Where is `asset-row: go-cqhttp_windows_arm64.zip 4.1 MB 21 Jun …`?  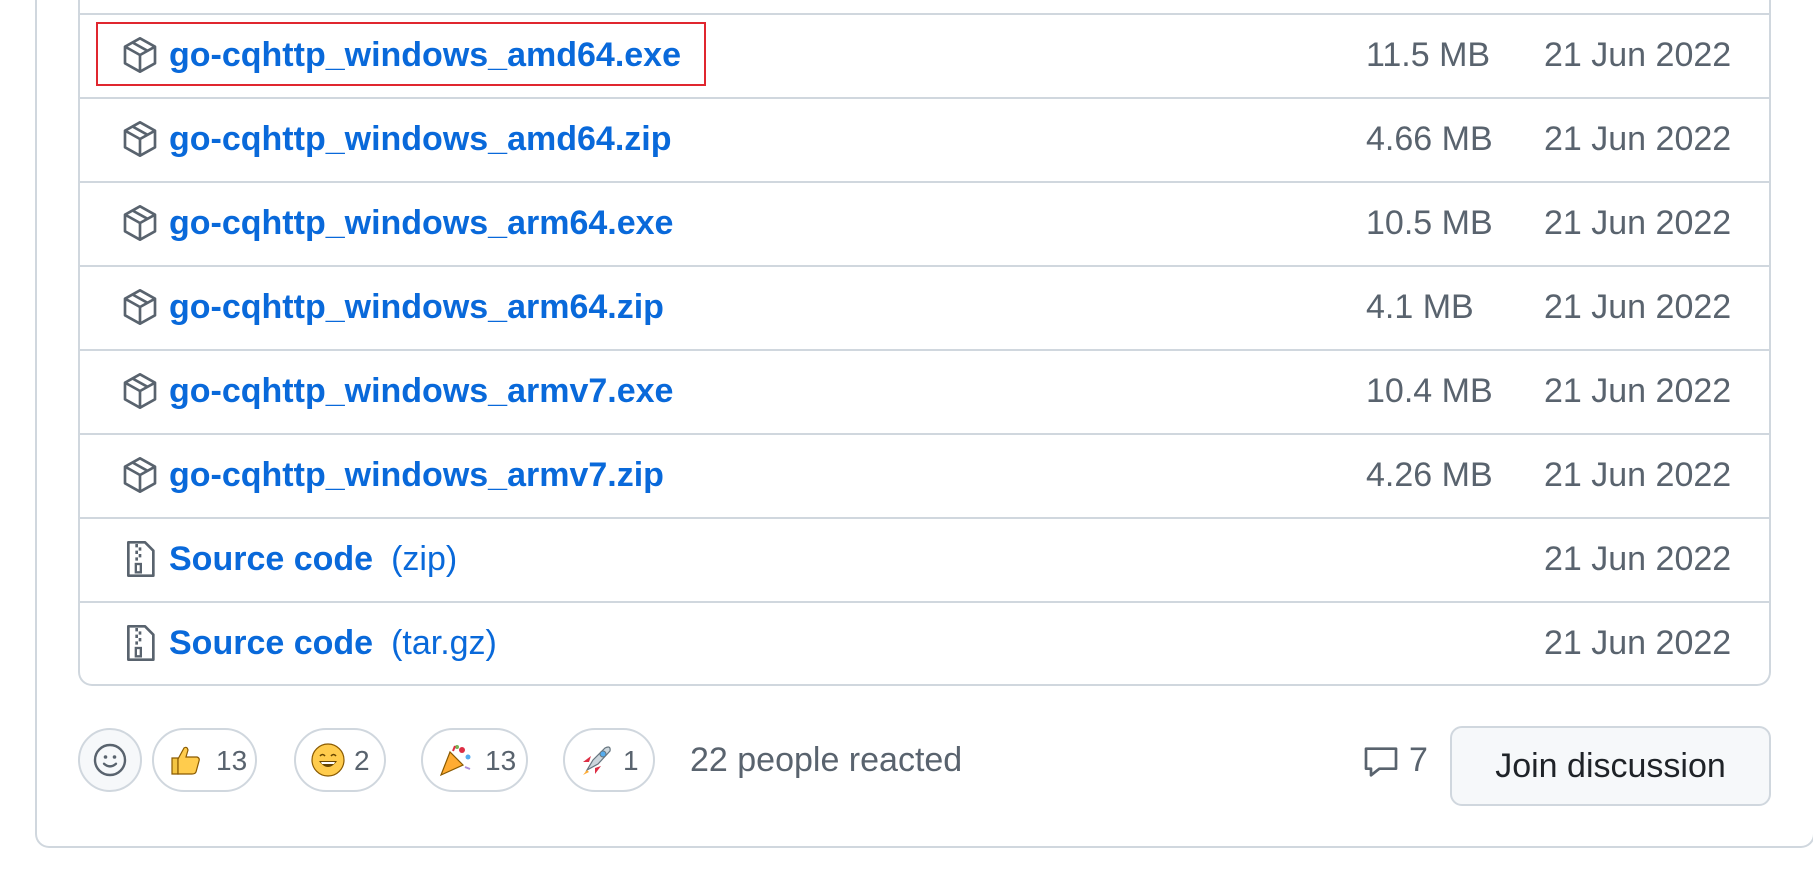
asset-row: go-cqhttp_windows_arm64.zip 4.1 MB 21 Jun … is located at coordinates (924, 307).